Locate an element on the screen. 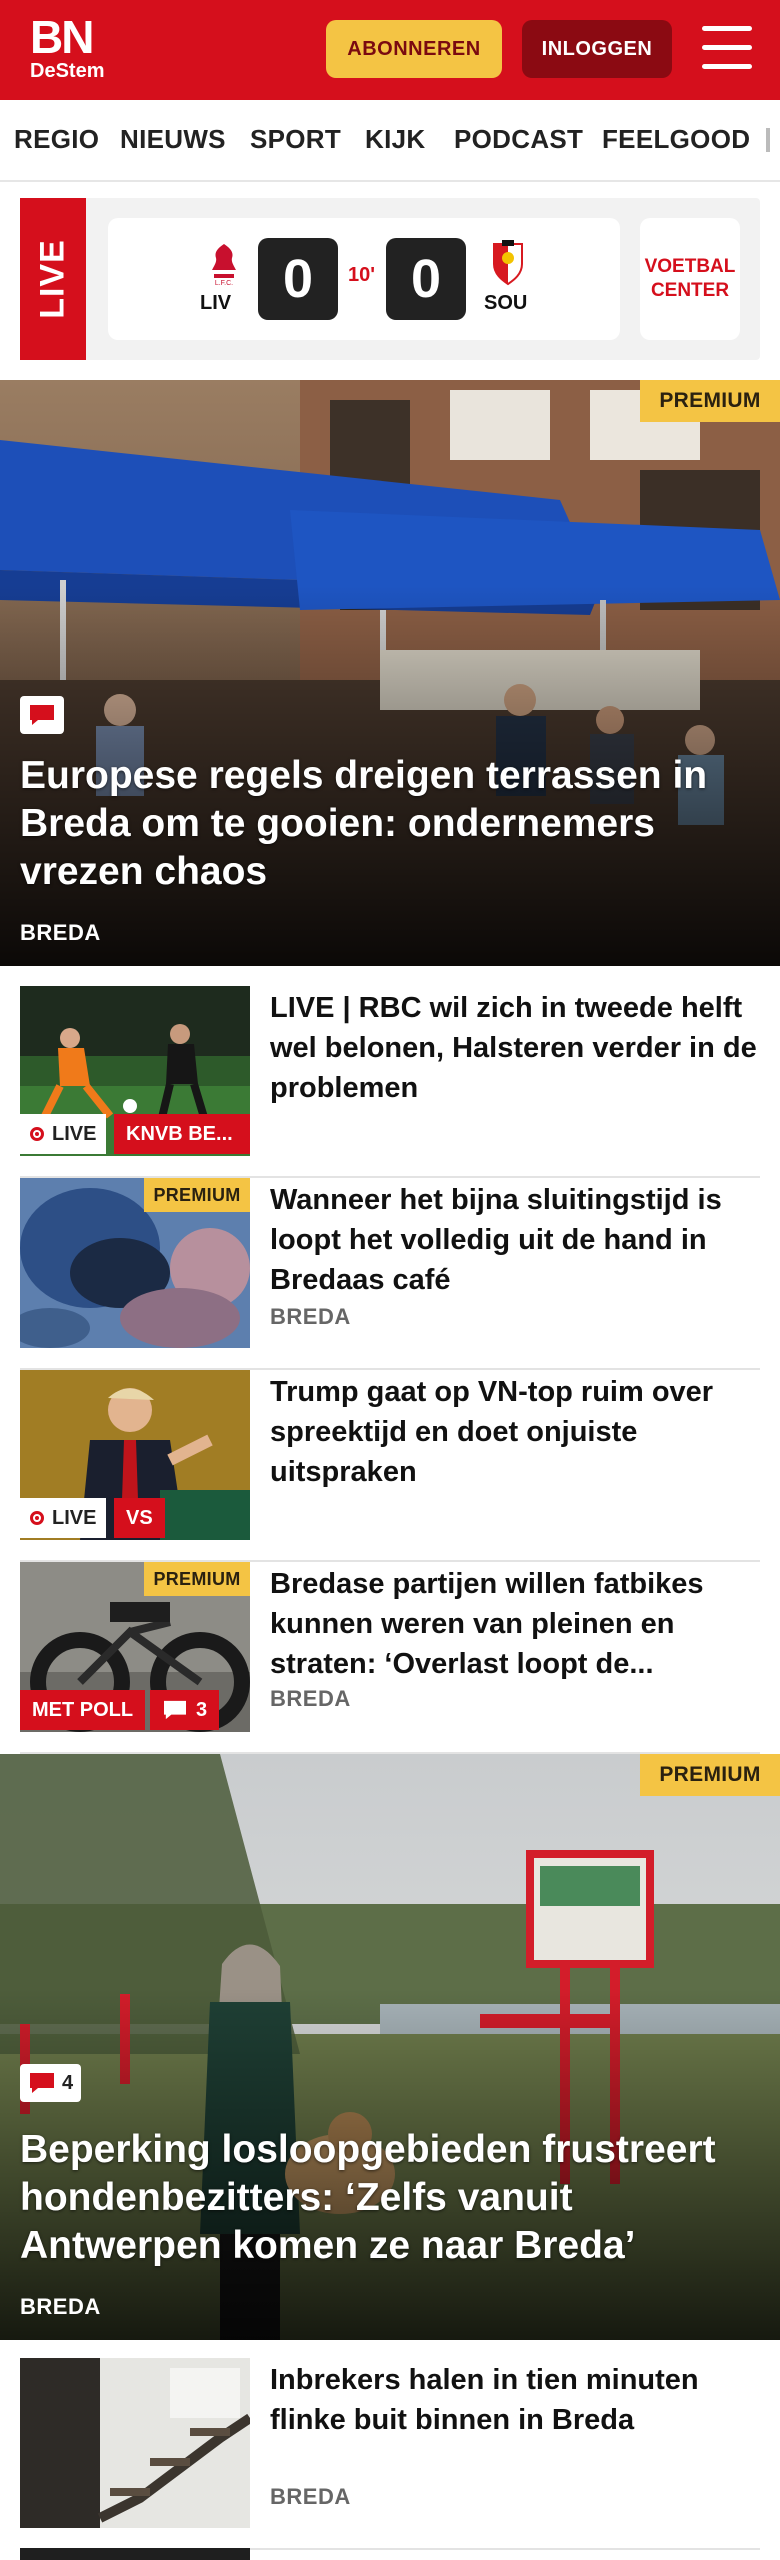 Image resolution: width=780 pixels, height=2560 pixels. nav-item-feelgood: FEELGOOD is located at coordinates (676, 139).